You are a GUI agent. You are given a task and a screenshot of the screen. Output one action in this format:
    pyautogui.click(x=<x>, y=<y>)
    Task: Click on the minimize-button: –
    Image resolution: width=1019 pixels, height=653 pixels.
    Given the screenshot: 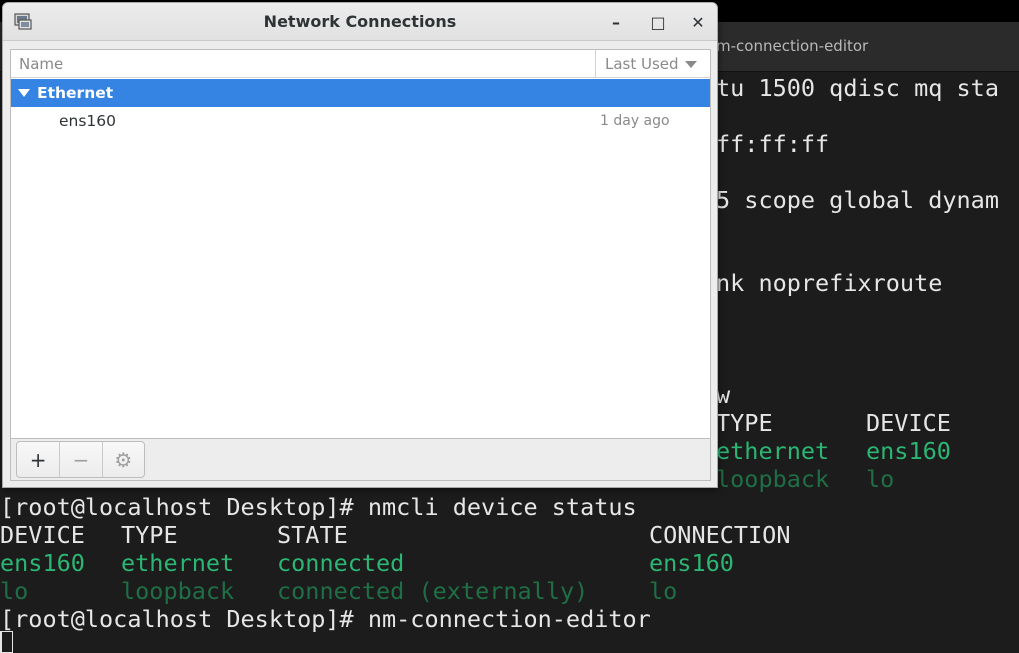 What is the action you would take?
    pyautogui.click(x=616, y=22)
    